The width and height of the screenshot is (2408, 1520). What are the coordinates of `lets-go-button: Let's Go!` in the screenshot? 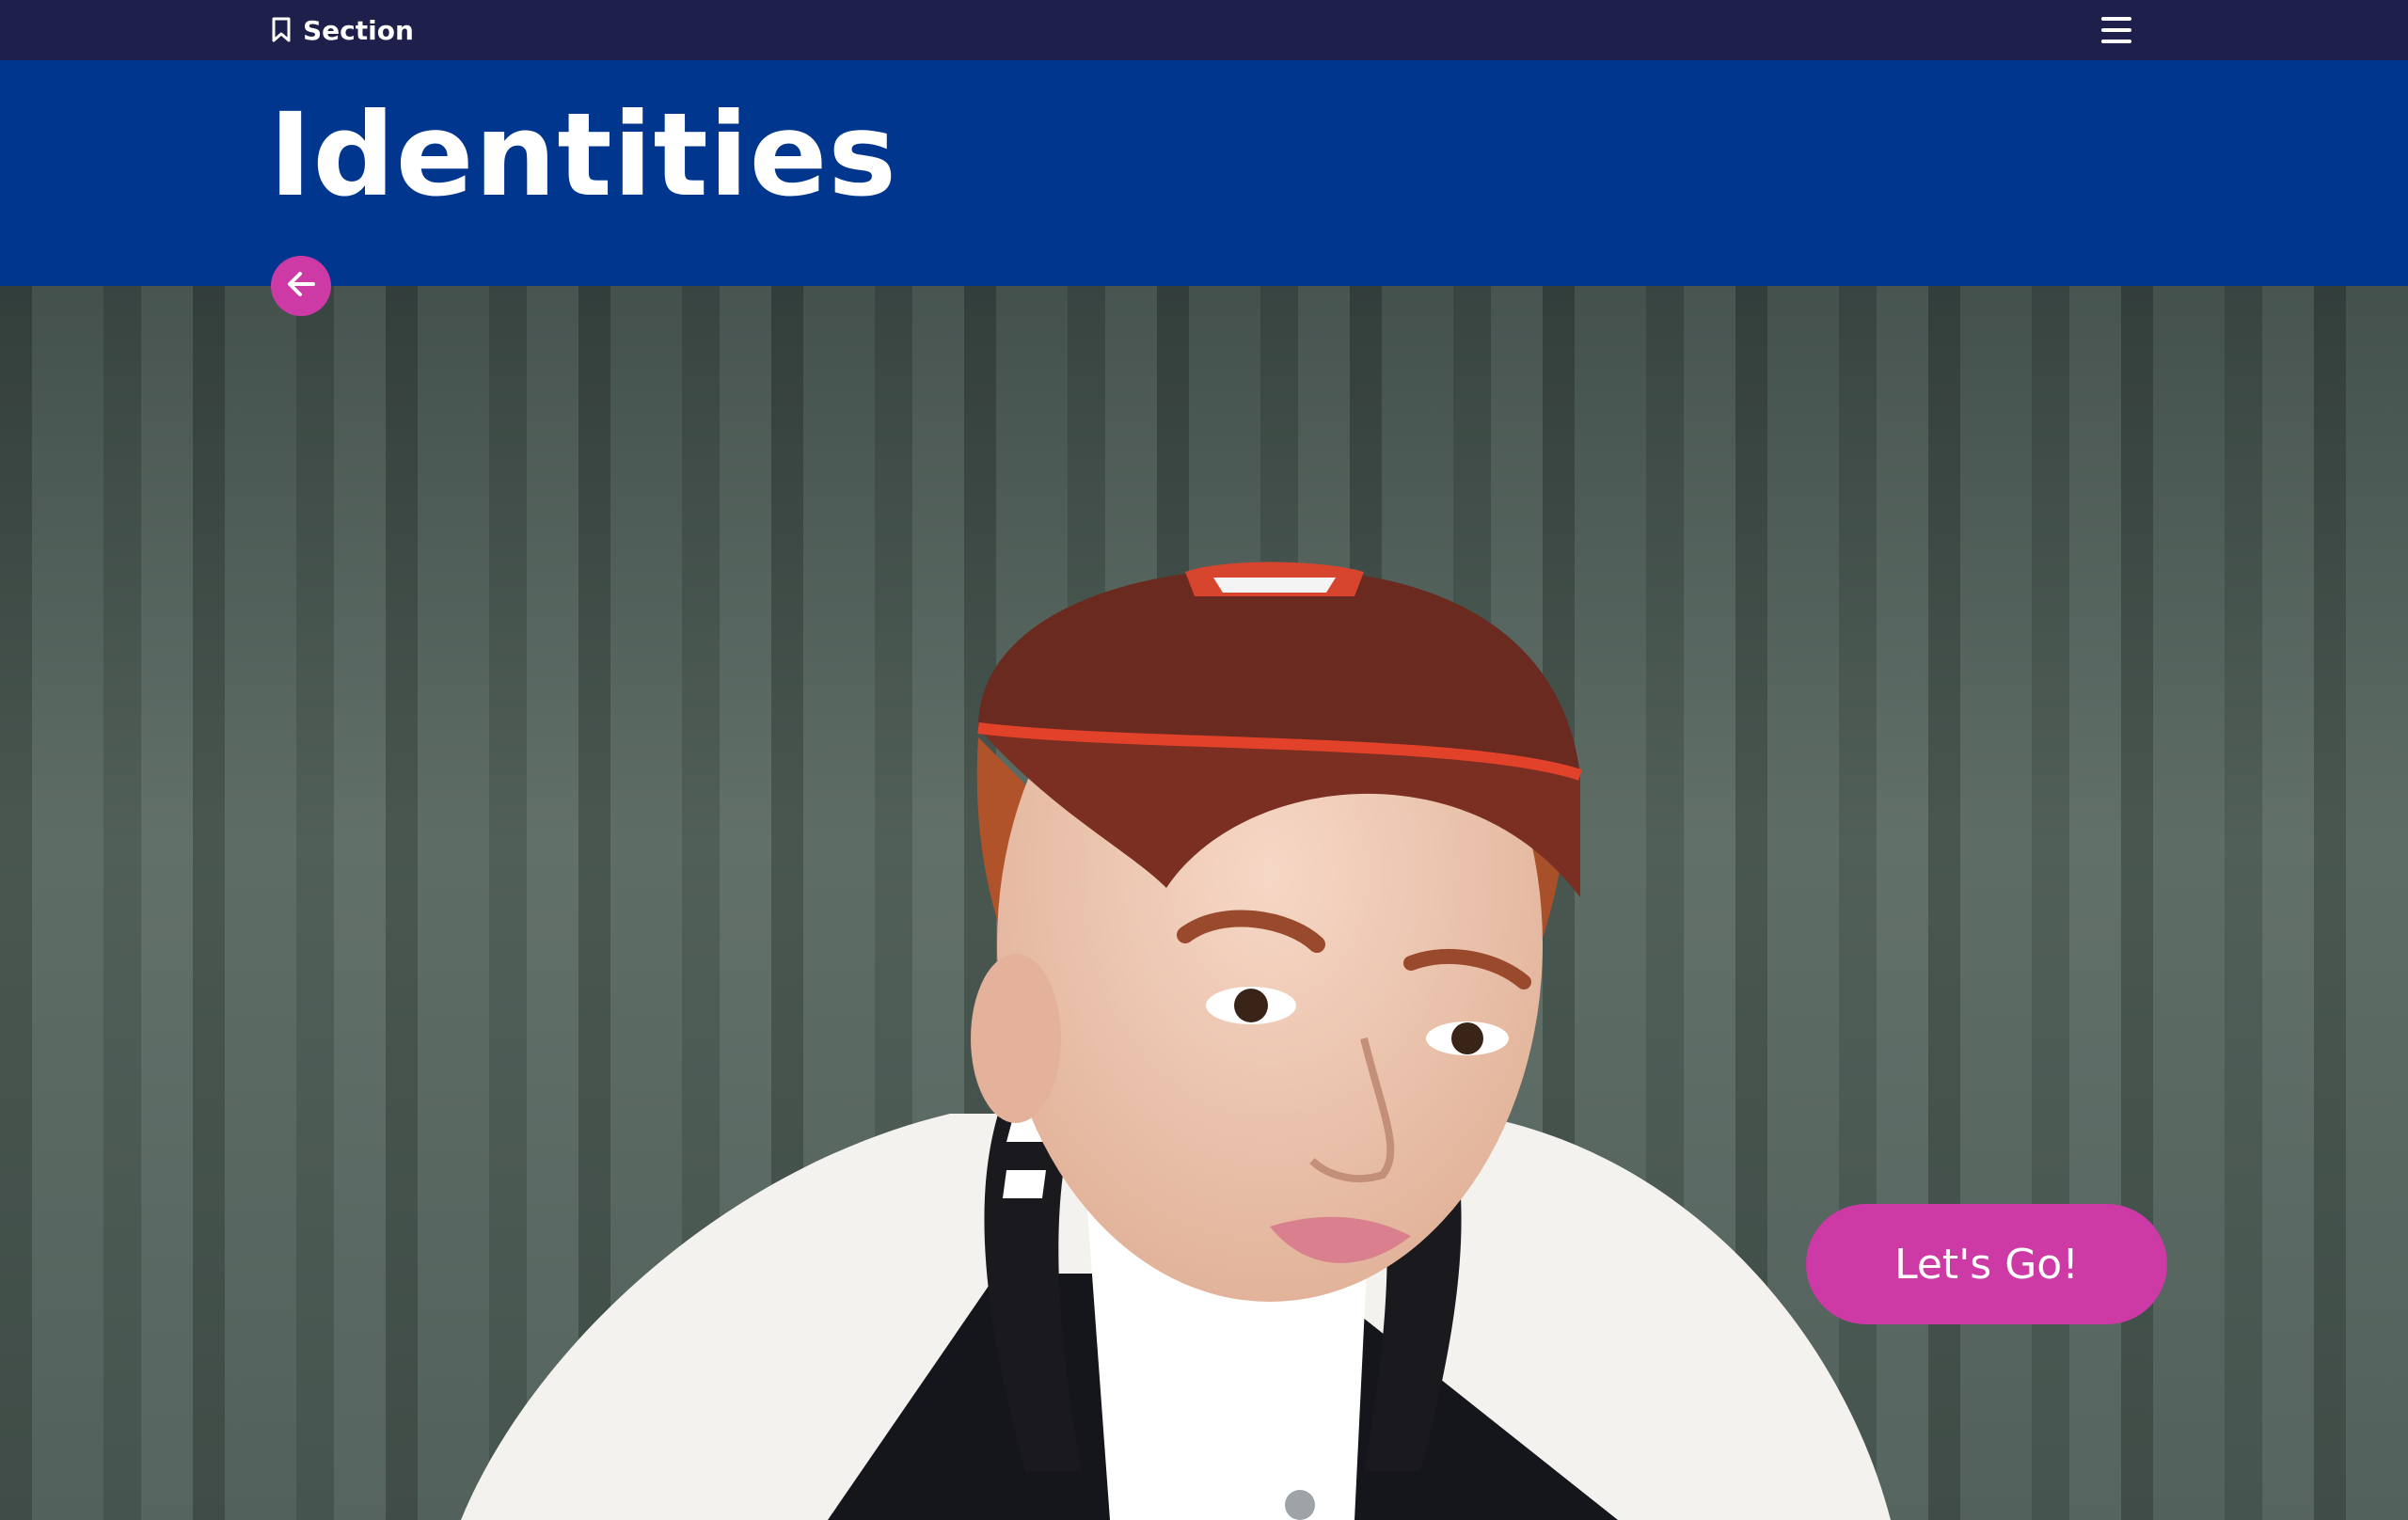 It's located at (1987, 1264).